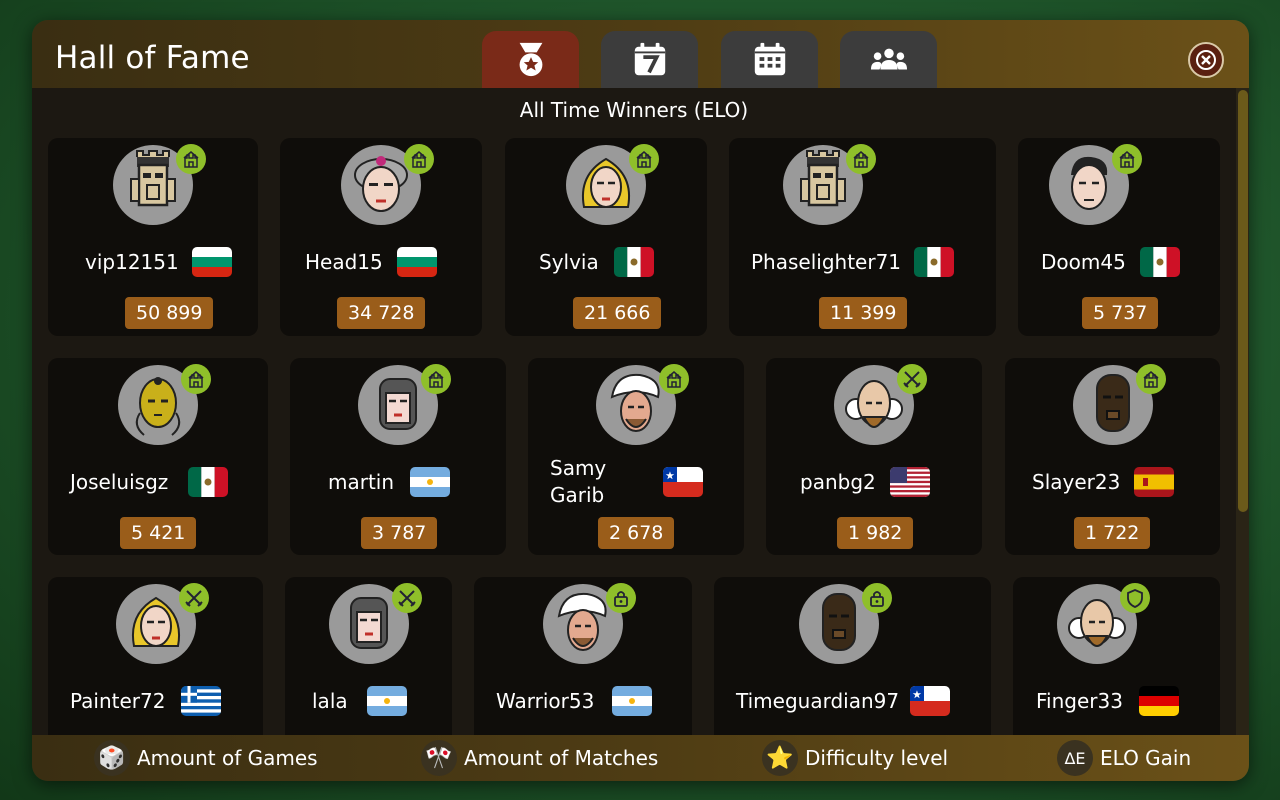  I want to click on player-card: lala, so click(368, 656).